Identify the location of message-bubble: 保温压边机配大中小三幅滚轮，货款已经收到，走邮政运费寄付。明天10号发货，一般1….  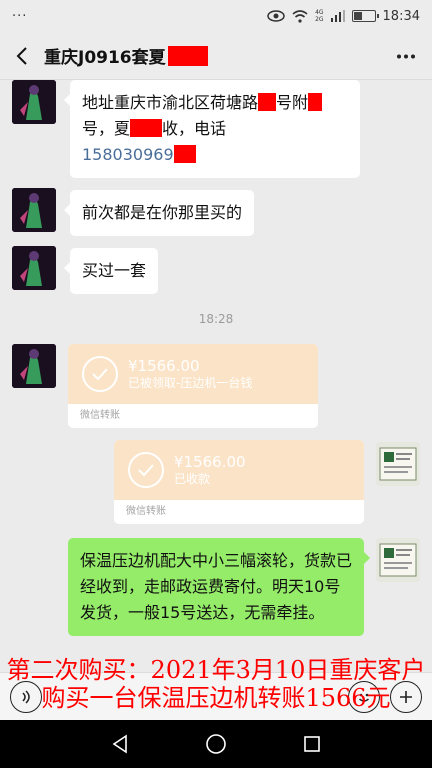
(219, 587).